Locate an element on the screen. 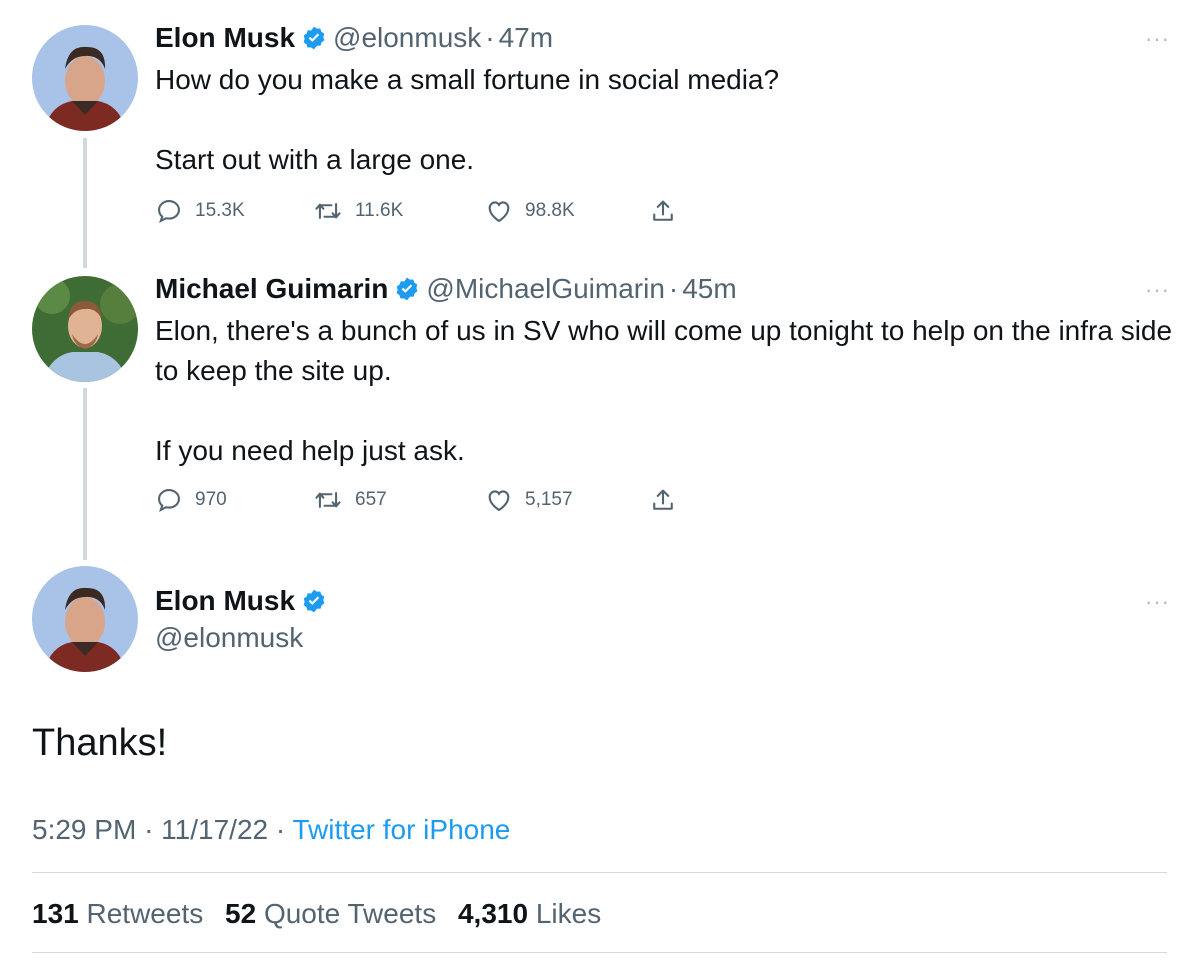 The height and width of the screenshot is (961, 1200). likes-stat: 4,310 Likes is located at coordinates (529, 913).